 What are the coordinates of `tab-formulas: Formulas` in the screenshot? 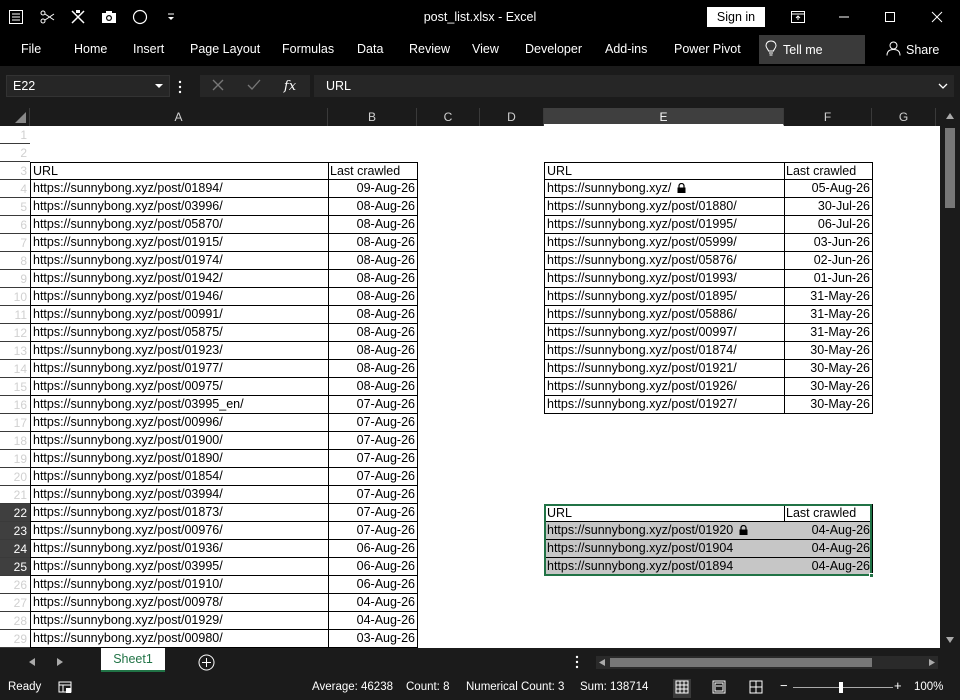 It's located at (308, 49).